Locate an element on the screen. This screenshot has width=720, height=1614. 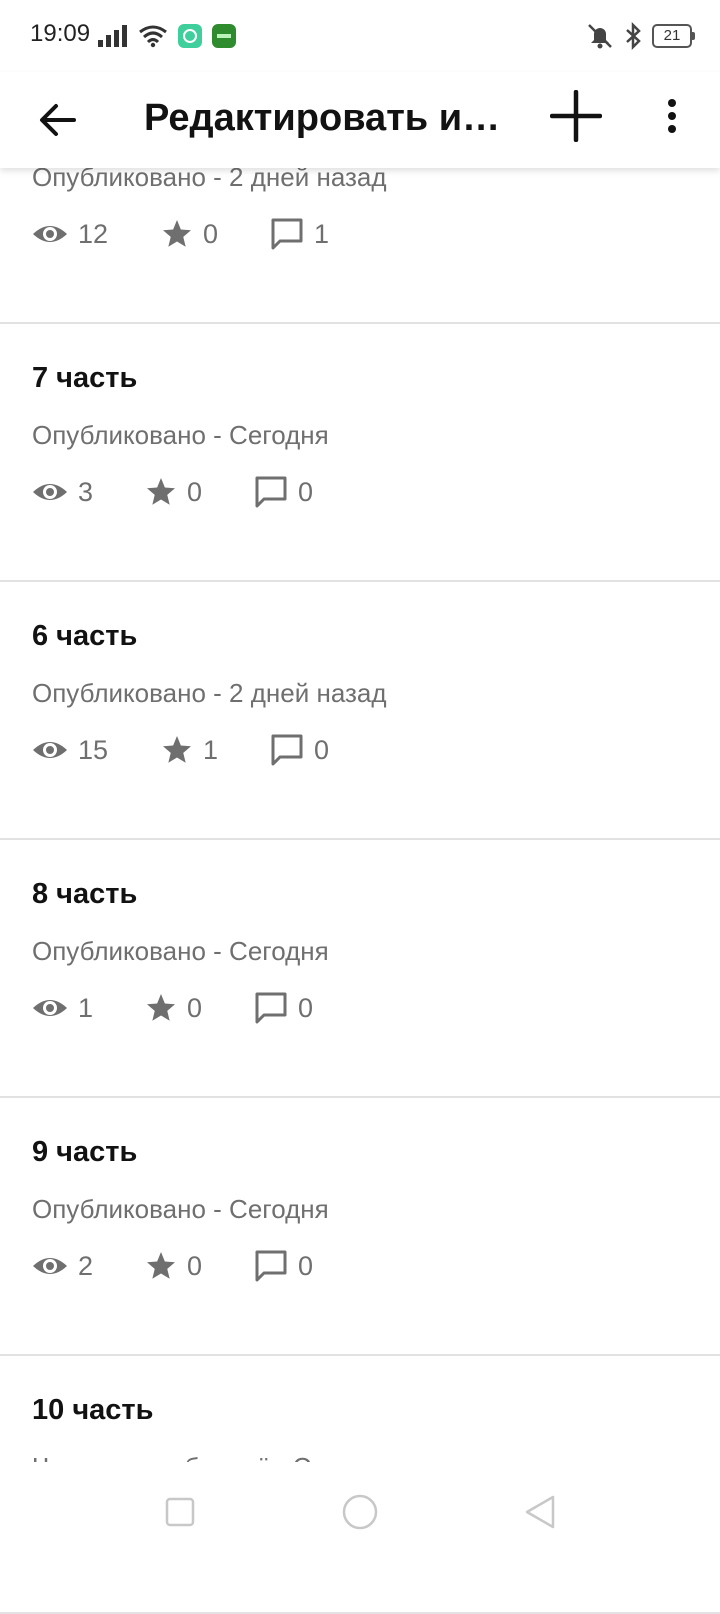
wifi-icon is located at coordinates (153, 36).